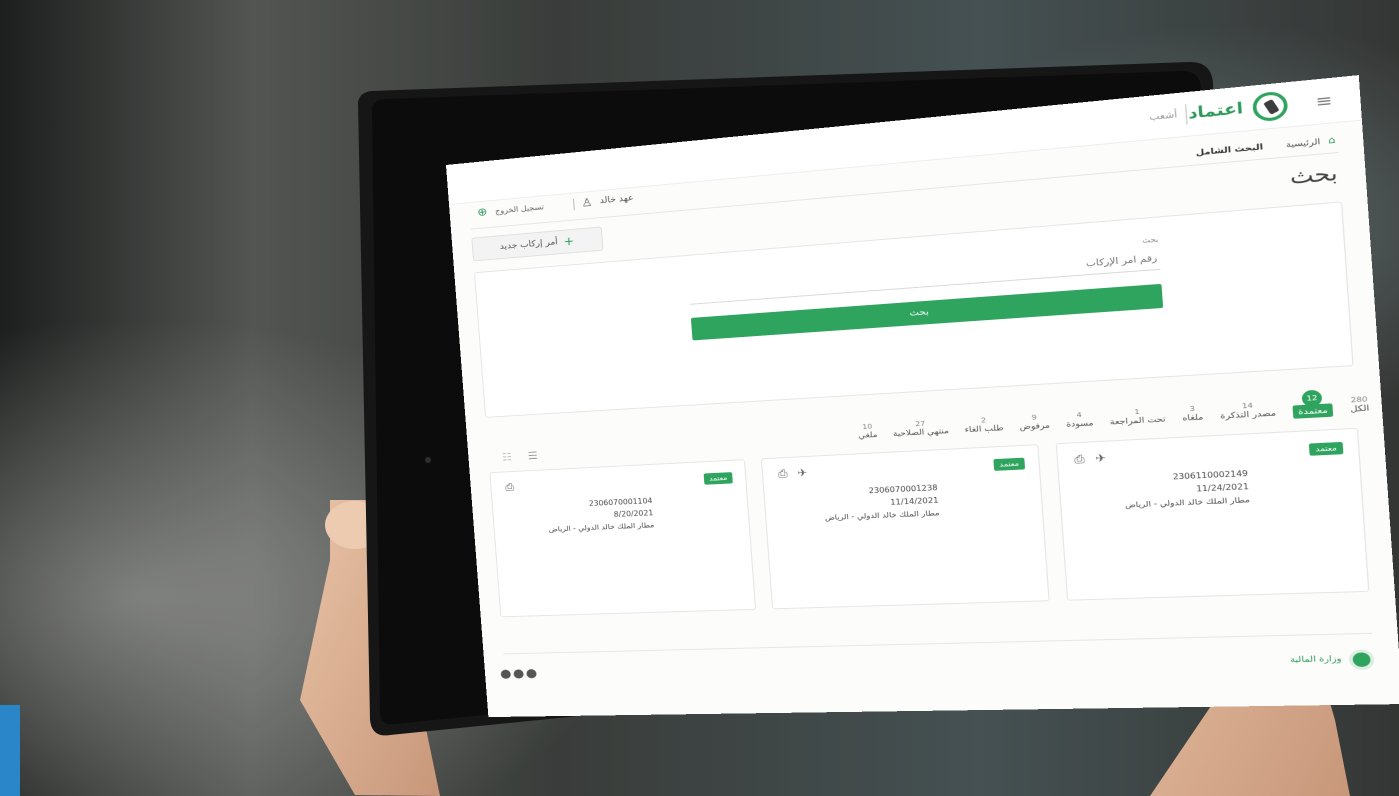 The width and height of the screenshot is (1399, 796). I want to click on page-title: بحث, so click(1314, 175).